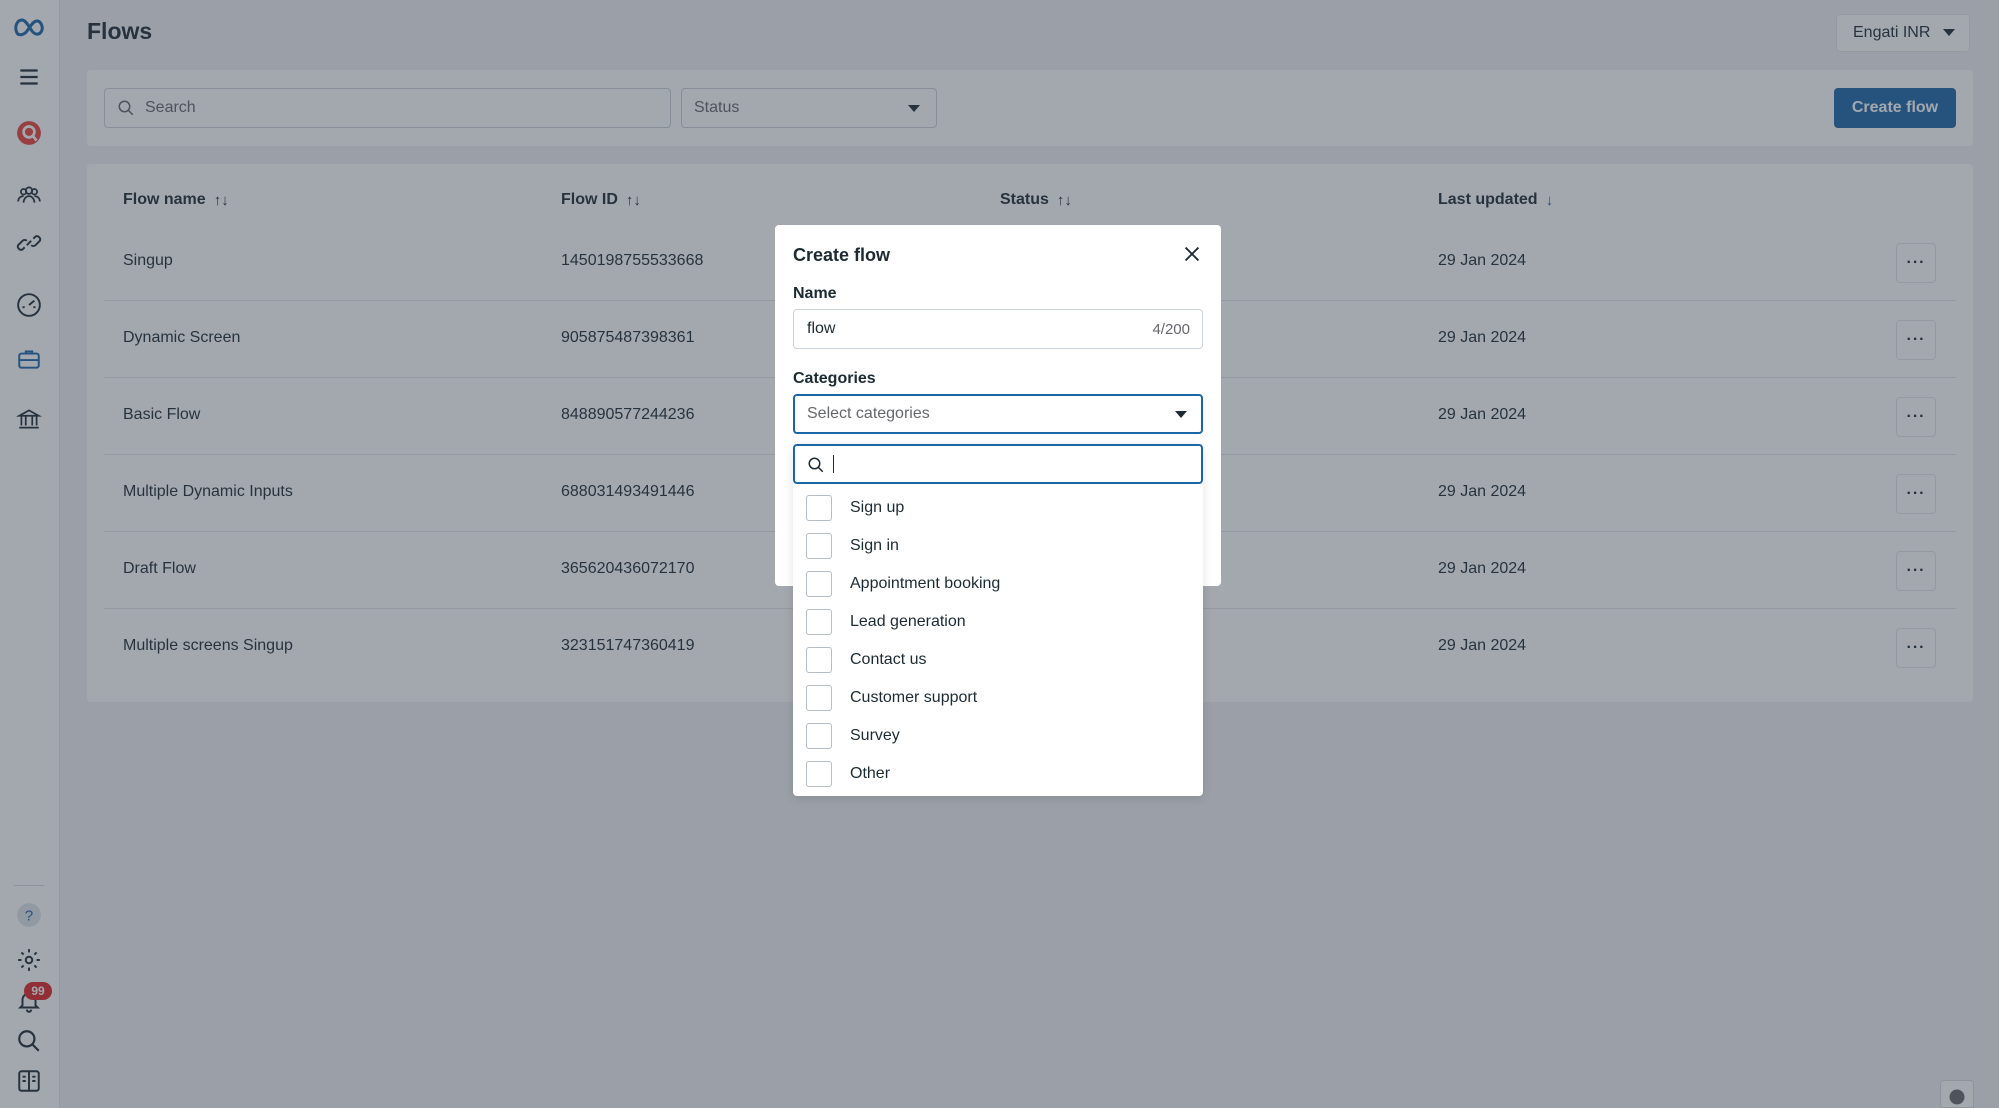 The width and height of the screenshot is (1999, 1108). What do you see at coordinates (834, 378) in the screenshot?
I see `categories-label: Categories` at bounding box center [834, 378].